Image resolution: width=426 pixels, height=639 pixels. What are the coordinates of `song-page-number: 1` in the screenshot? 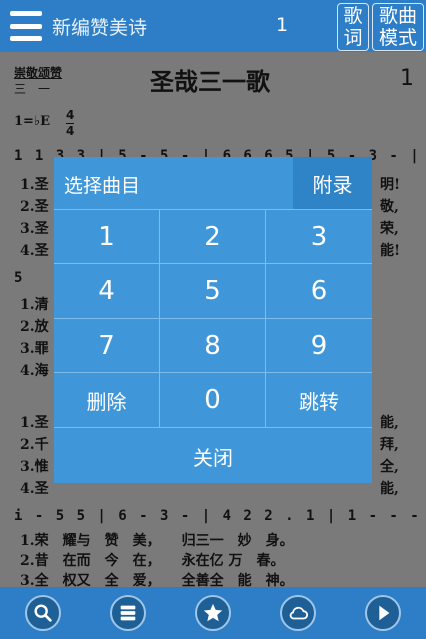 It's located at (282, 25).